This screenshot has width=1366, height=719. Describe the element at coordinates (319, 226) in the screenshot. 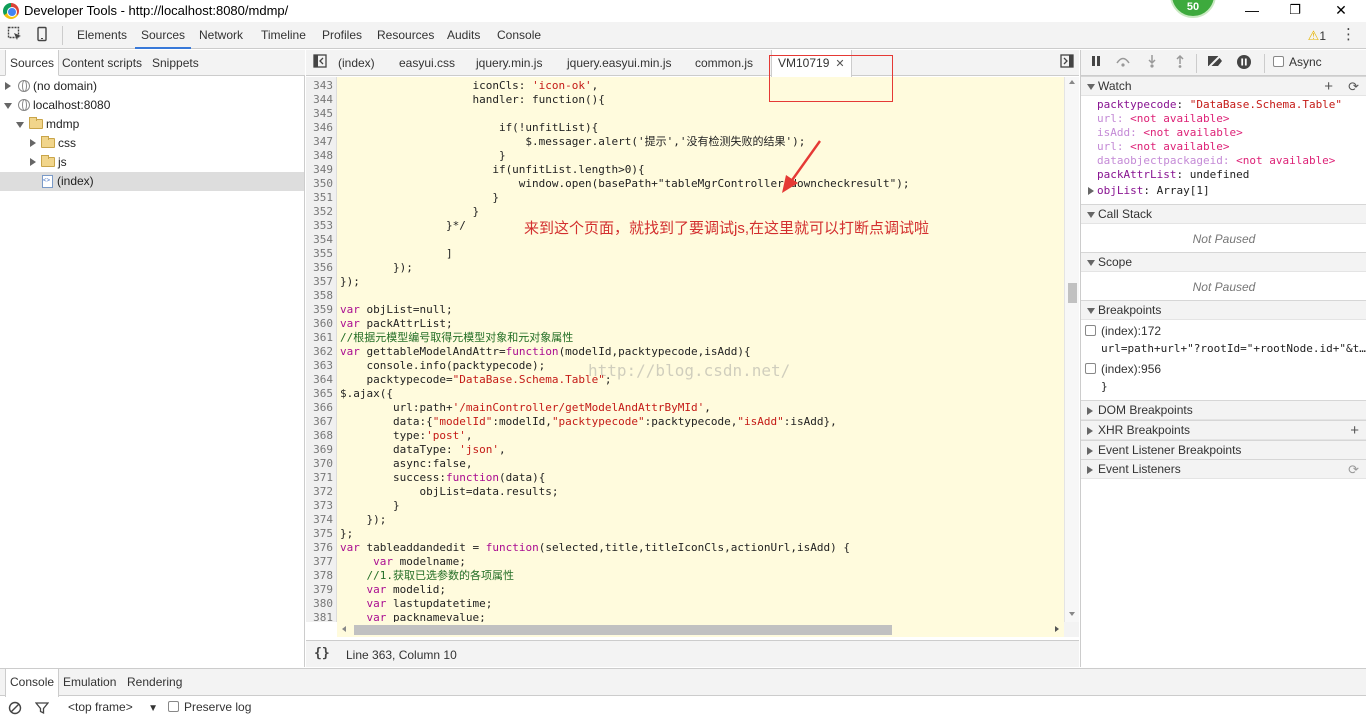

I see `line-number: 353` at that location.